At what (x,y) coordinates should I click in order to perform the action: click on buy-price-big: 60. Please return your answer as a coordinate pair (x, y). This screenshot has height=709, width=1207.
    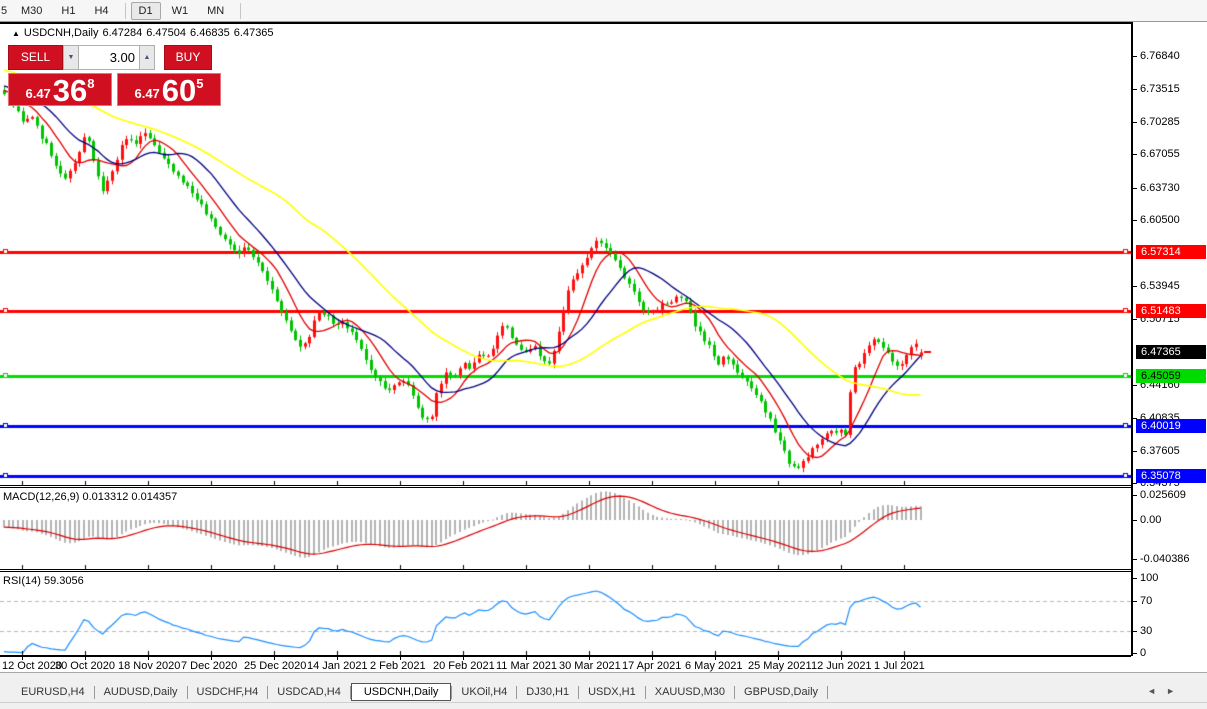
    Looking at the image, I should click on (179, 90).